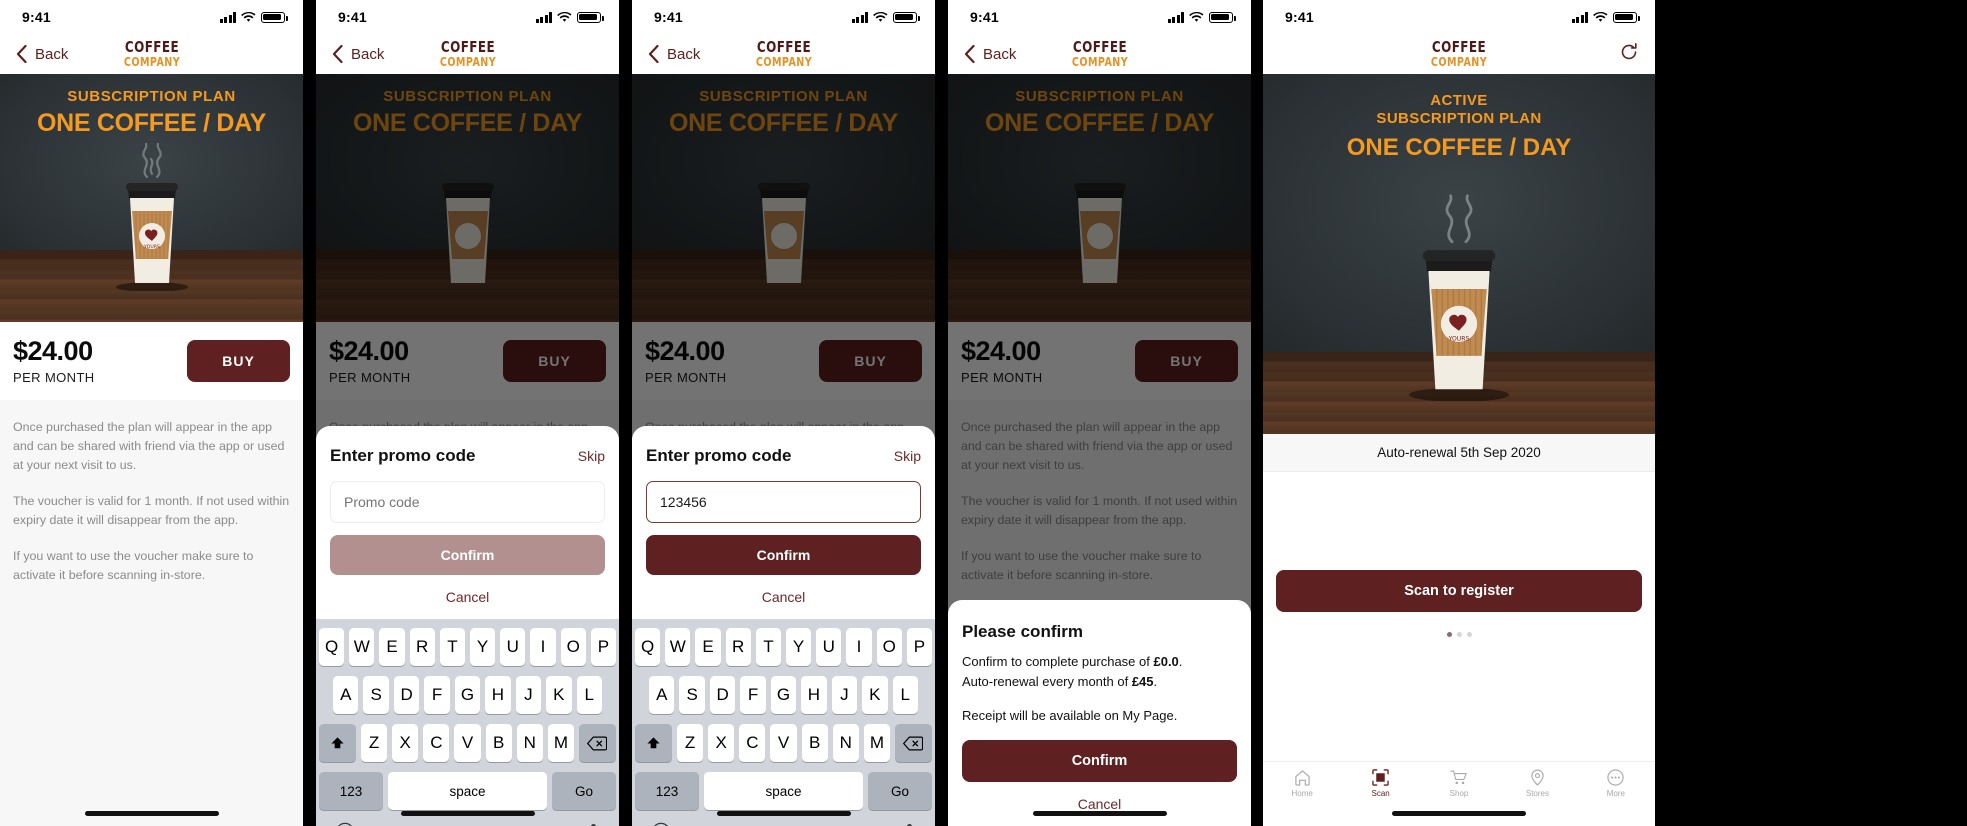 Image resolution: width=1967 pixels, height=826 pixels. Describe the element at coordinates (1579, 17) in the screenshot. I see `cellular-signal-icon` at that location.